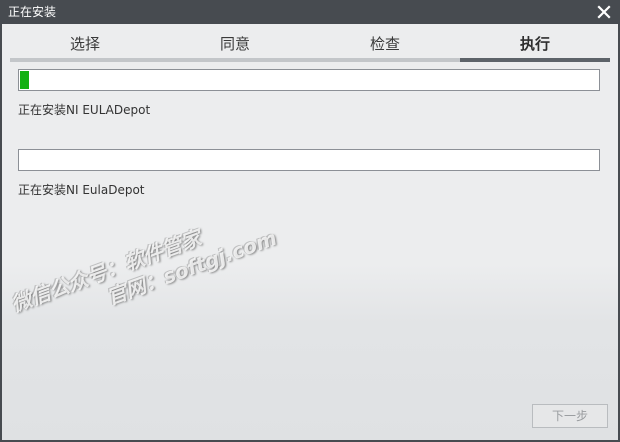 This screenshot has height=442, width=620. I want to click on tab-label: 选择, so click(84, 44).